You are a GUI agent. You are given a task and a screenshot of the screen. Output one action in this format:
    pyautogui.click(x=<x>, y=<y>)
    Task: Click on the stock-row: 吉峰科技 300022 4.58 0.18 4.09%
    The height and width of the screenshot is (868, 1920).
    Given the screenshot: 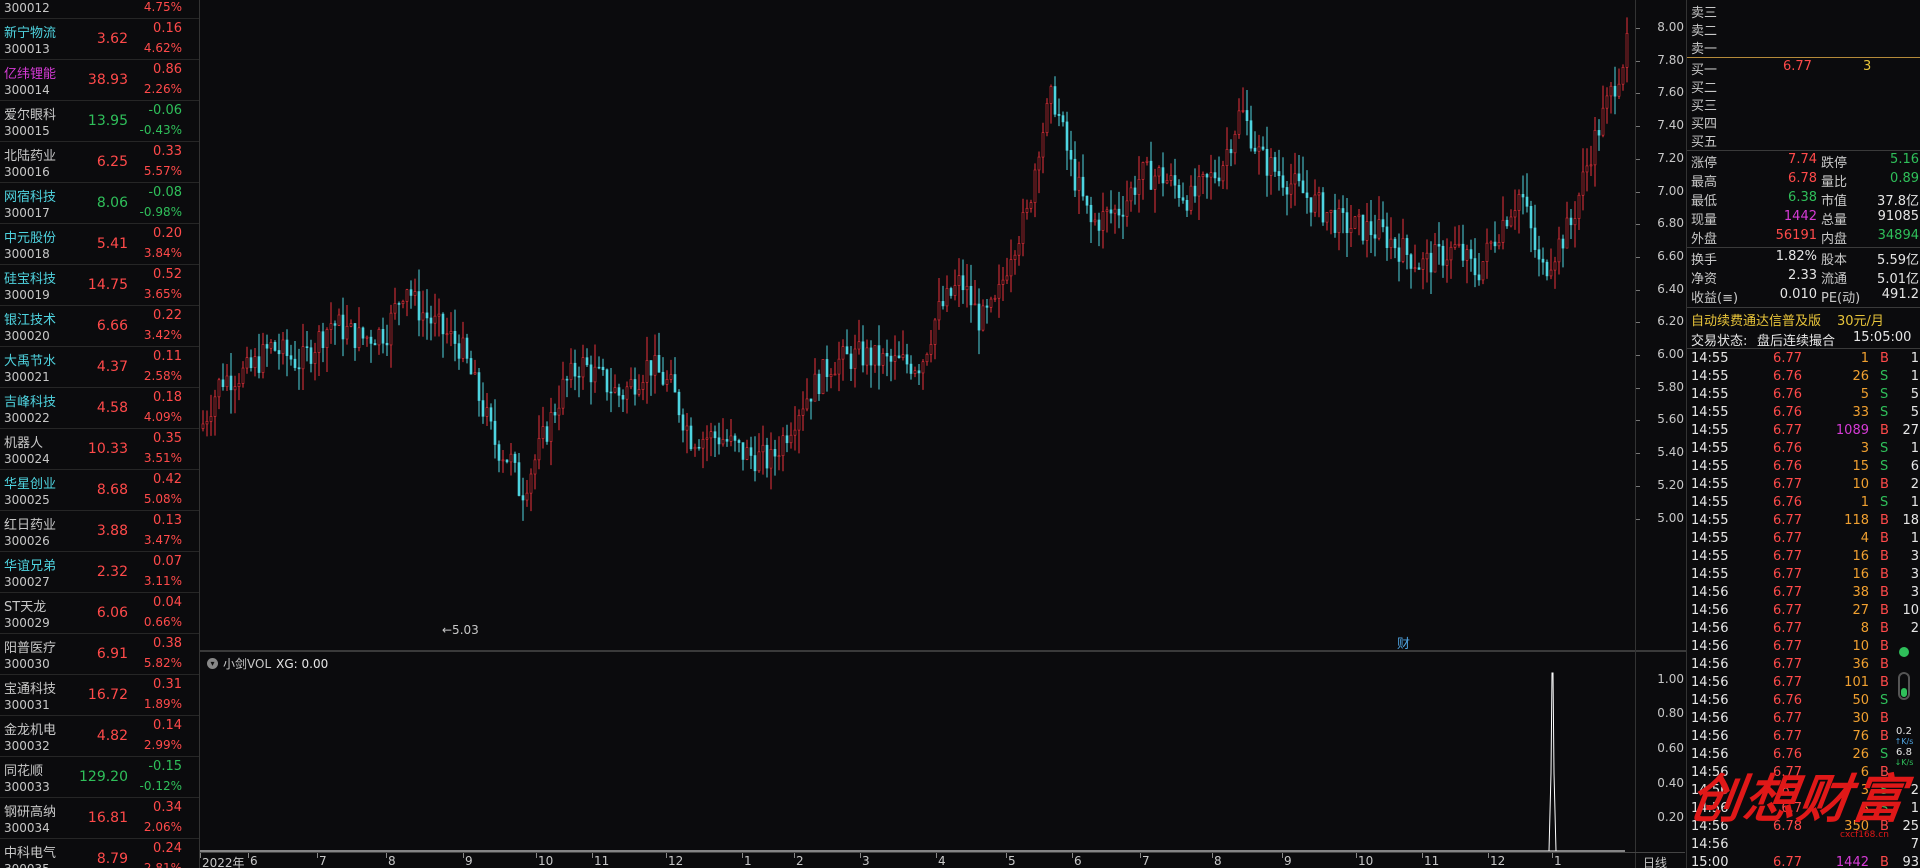 What is the action you would take?
    pyautogui.click(x=99, y=408)
    